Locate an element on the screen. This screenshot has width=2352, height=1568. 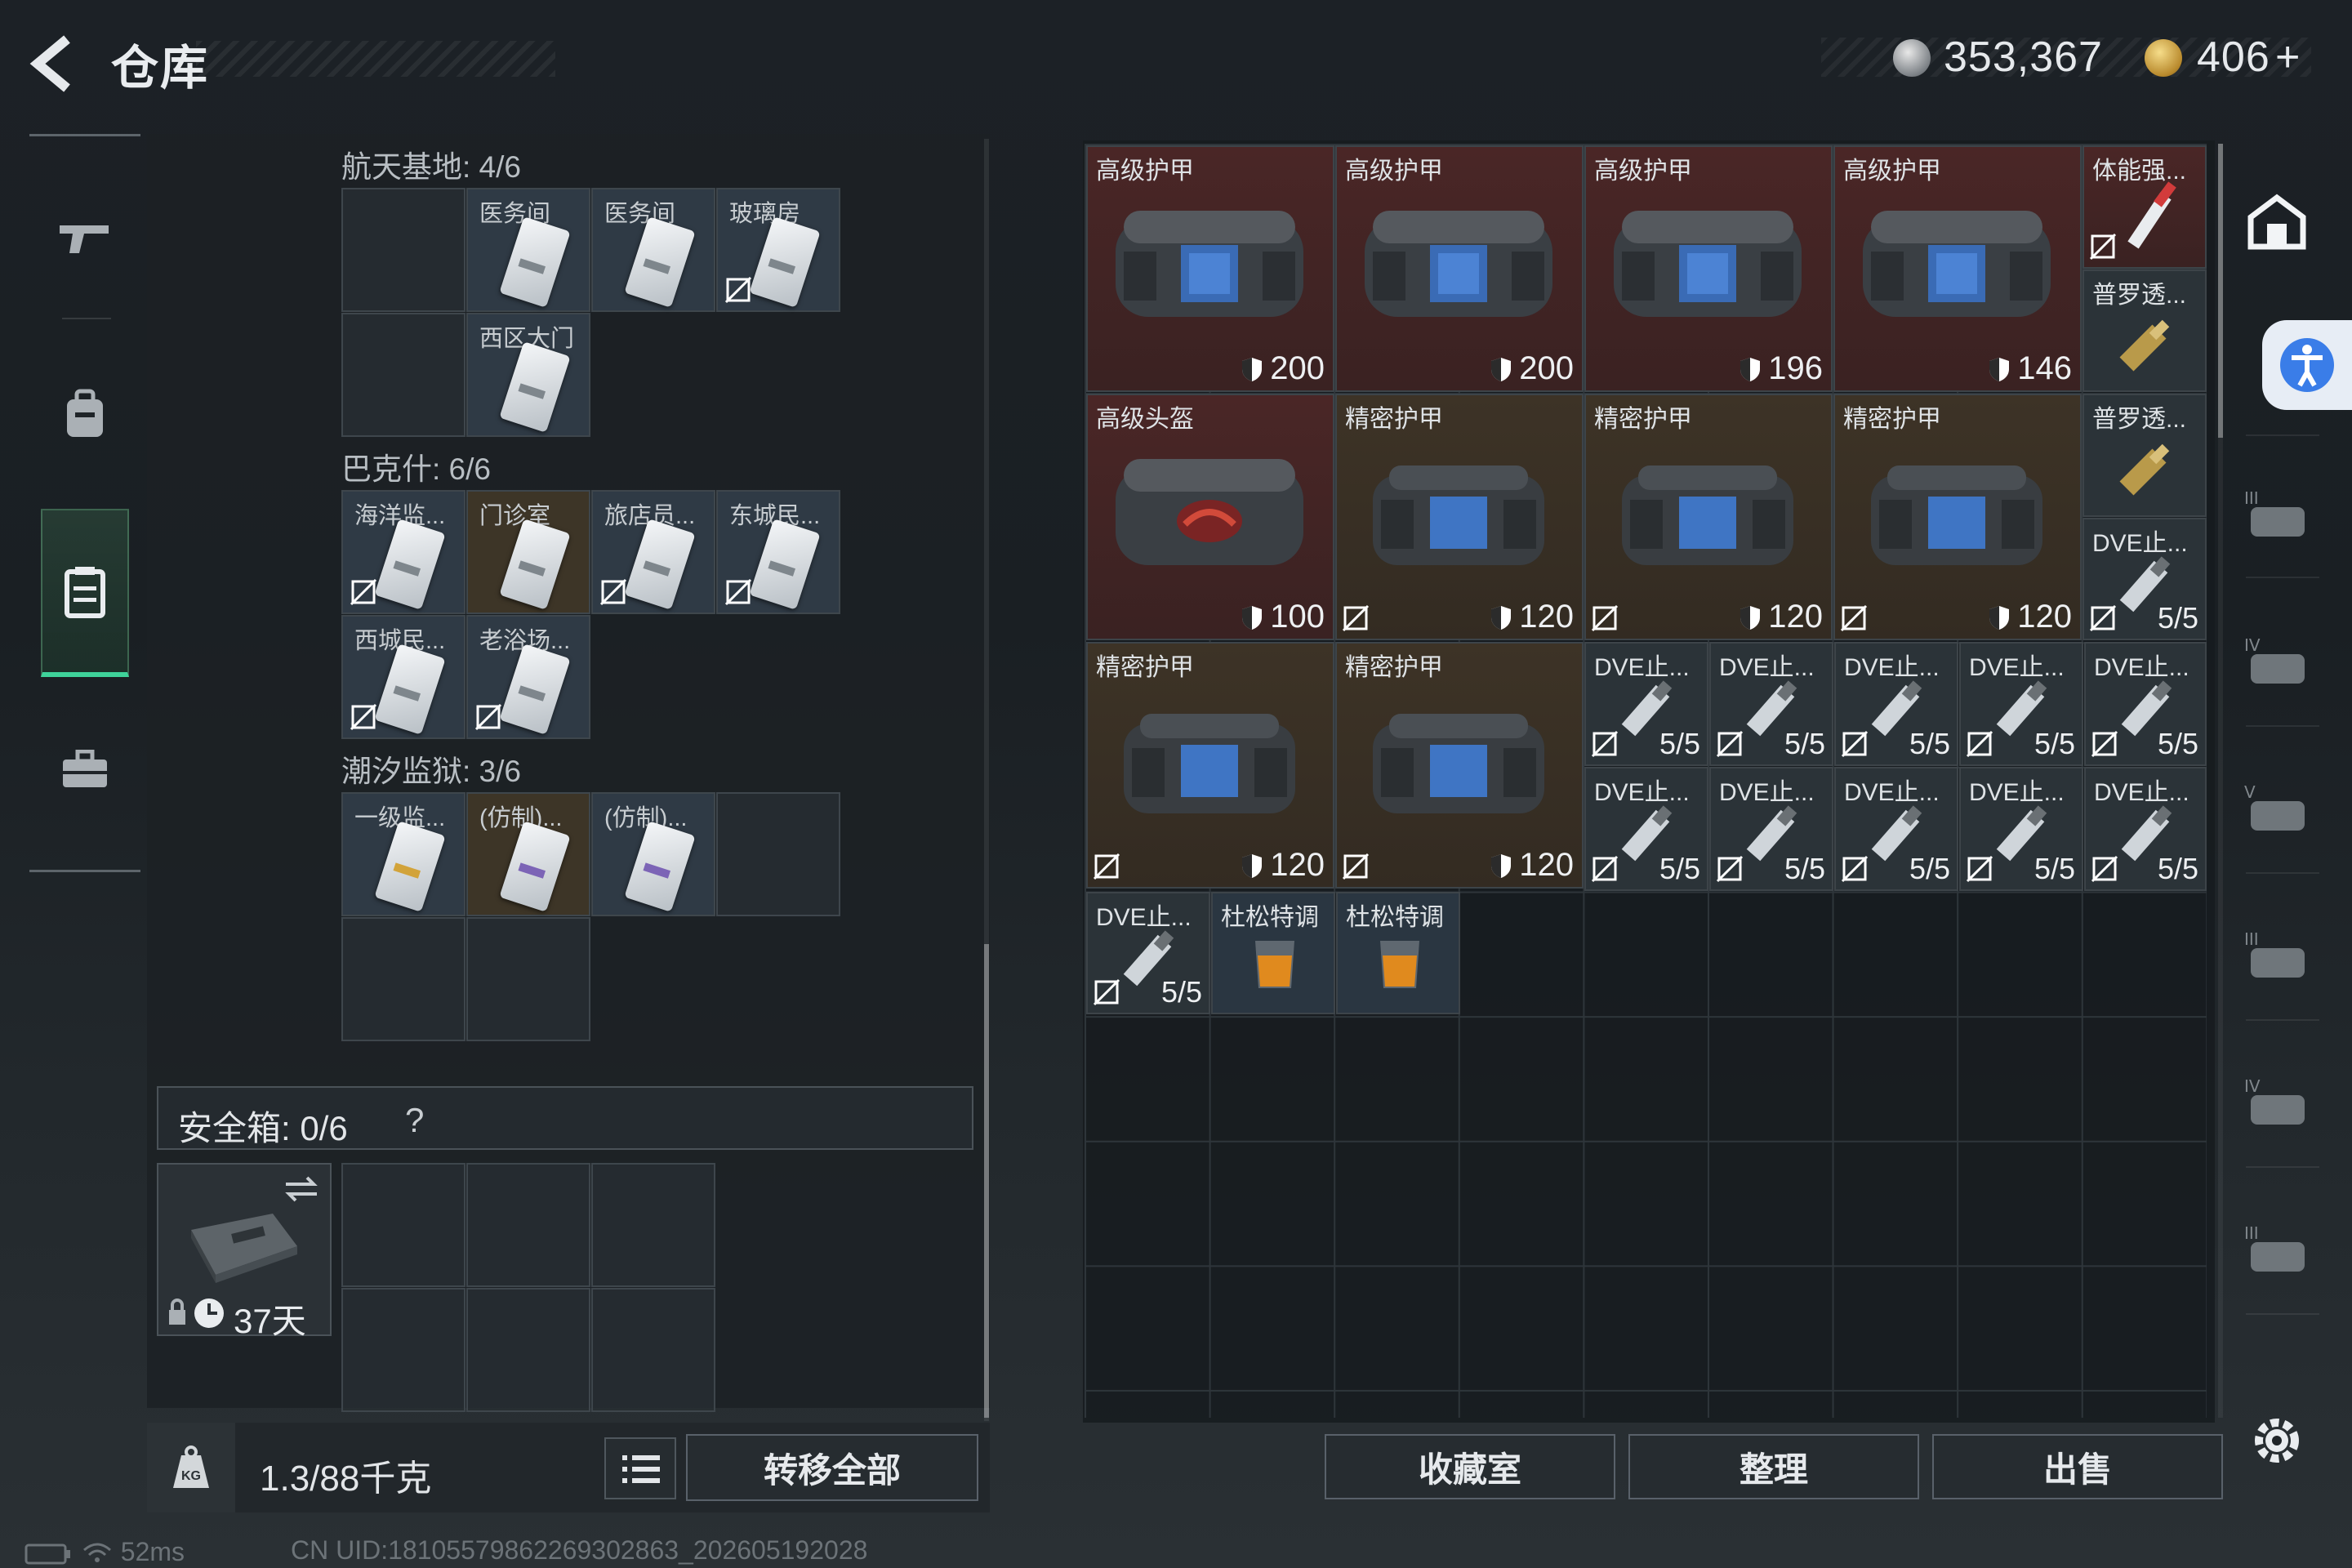
silver-coin-icon is located at coordinates (1912, 58).